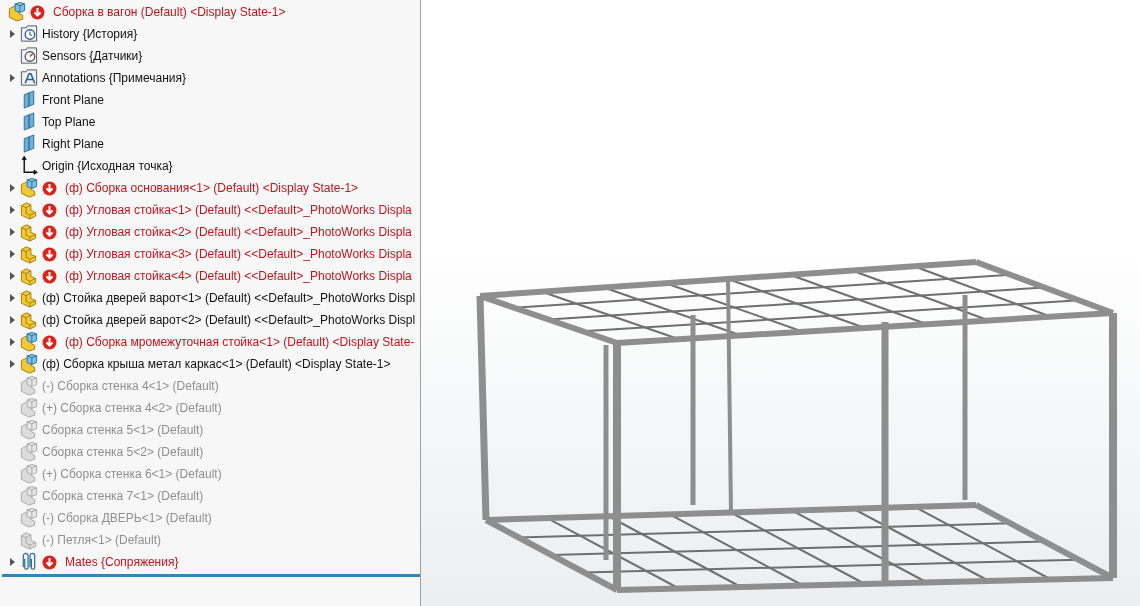 The image size is (1140, 606). What do you see at coordinates (73, 144) in the screenshot?
I see `tree-item-label: Right Plane` at bounding box center [73, 144].